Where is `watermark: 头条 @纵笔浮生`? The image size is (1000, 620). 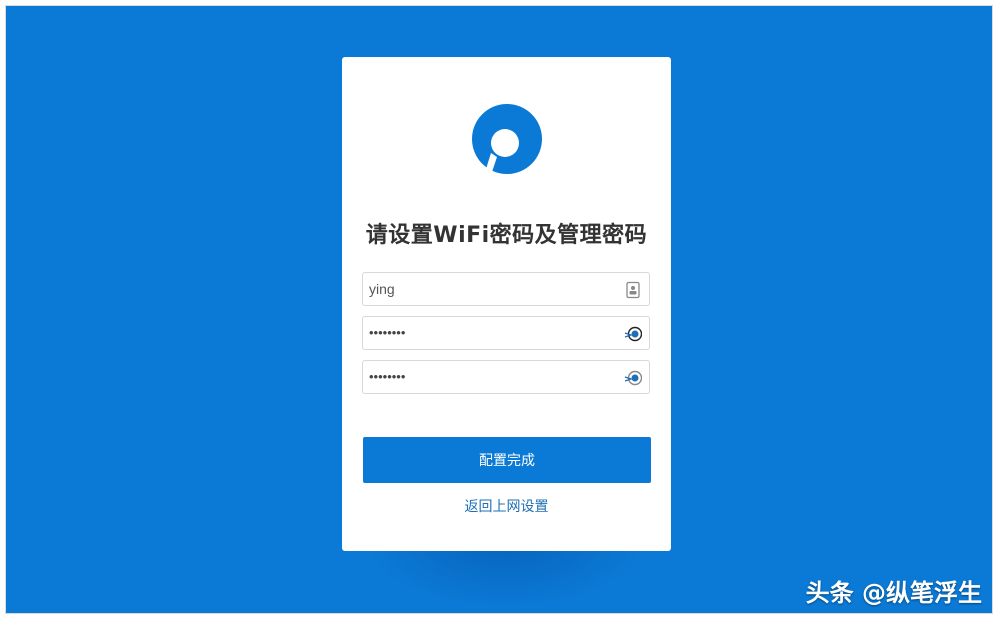 watermark: 头条 @纵笔浮生 is located at coordinates (893, 593).